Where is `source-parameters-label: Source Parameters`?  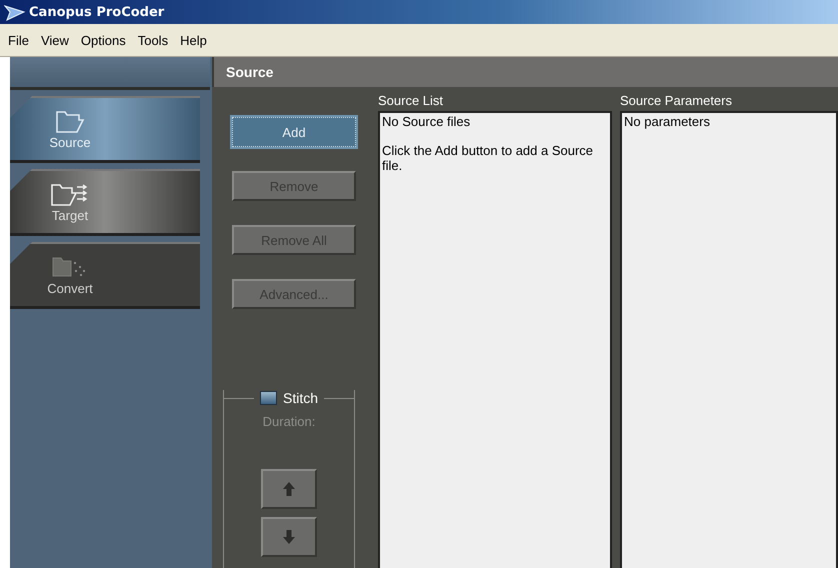 source-parameters-label: Source Parameters is located at coordinates (676, 101).